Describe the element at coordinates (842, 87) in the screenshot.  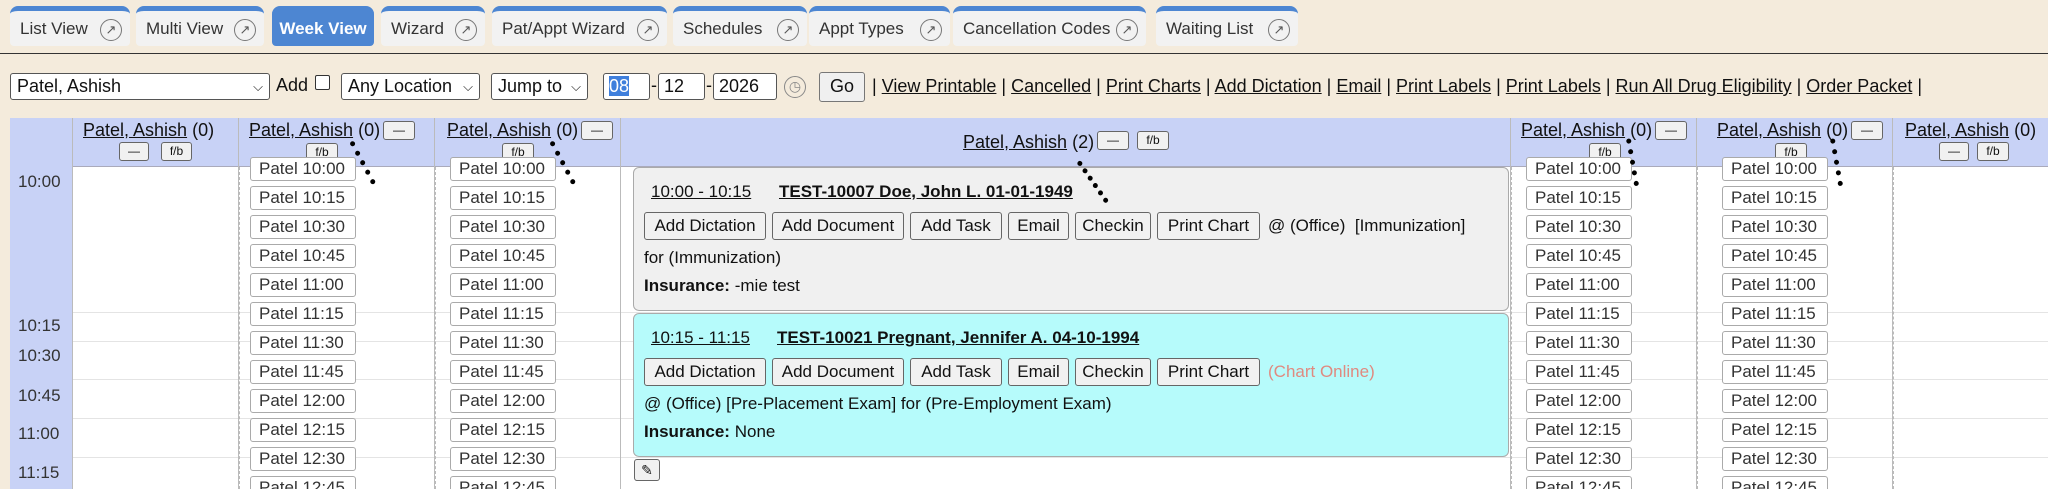
I see `go-button: Go` at that location.